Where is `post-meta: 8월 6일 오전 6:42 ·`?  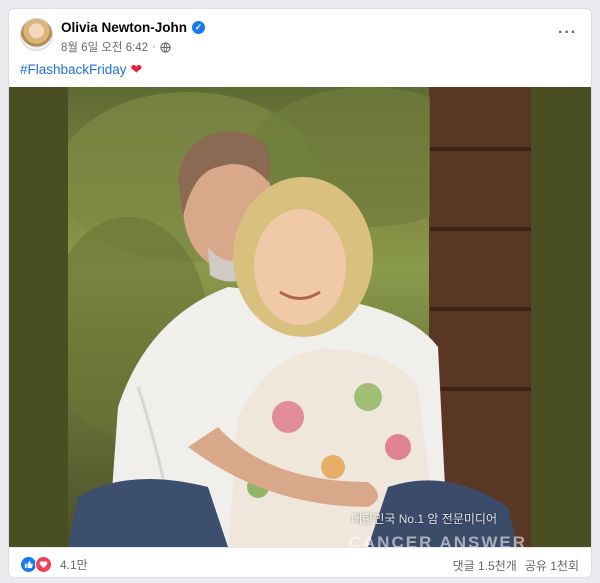
post-meta: 8월 6일 오전 6:42 · is located at coordinates (116, 47).